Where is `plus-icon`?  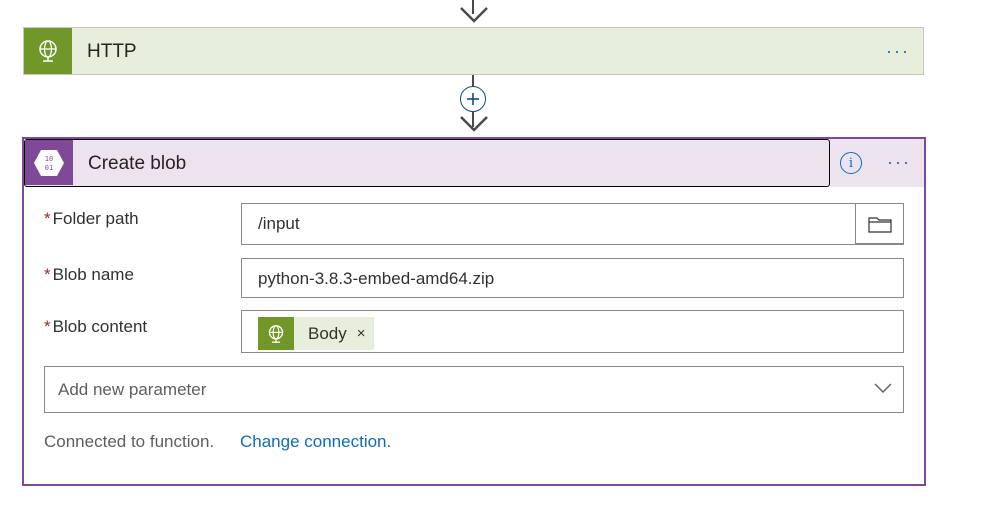 plus-icon is located at coordinates (473, 99).